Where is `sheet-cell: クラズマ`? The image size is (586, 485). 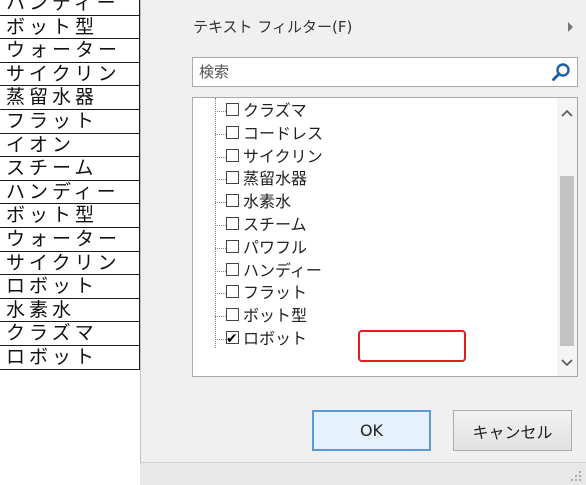
sheet-cell: クラズマ is located at coordinates (70, 334).